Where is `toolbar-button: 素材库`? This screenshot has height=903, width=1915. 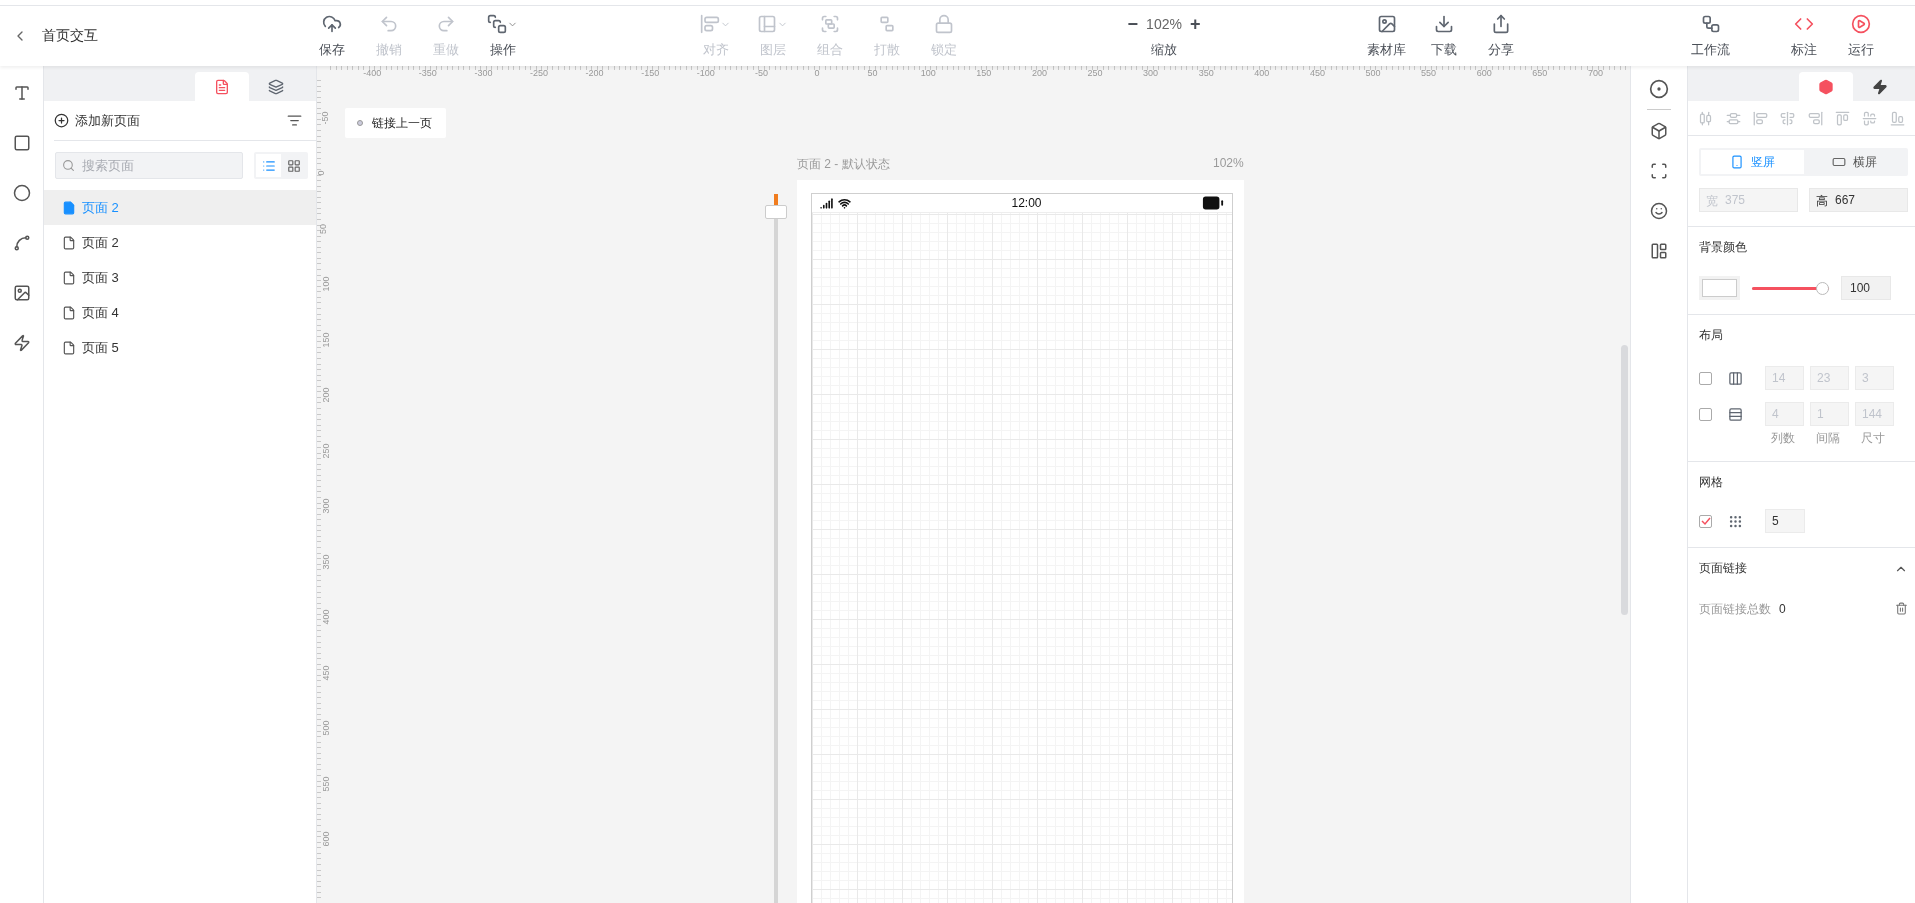 toolbar-button: 素材库 is located at coordinates (1386, 36).